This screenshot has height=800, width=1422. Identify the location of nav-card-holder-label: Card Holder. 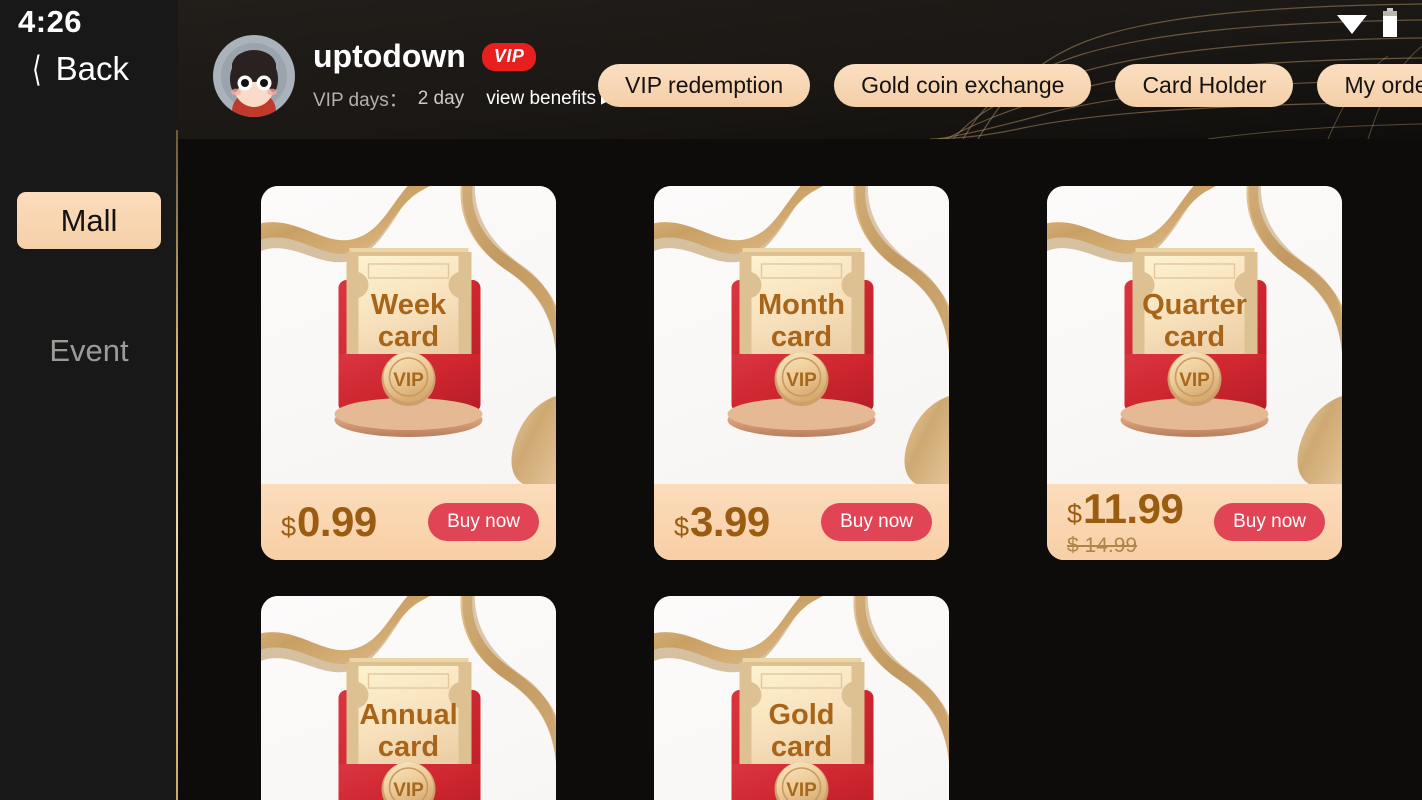
(1204, 85).